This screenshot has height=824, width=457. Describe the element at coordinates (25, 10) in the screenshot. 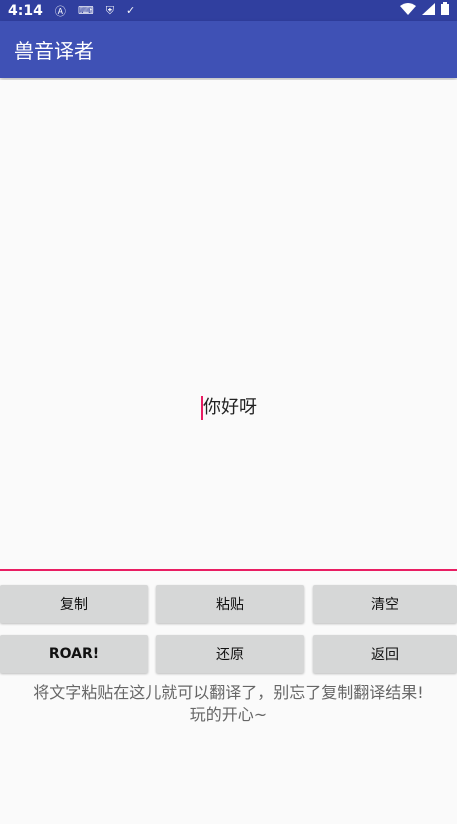

I see `status-time: 4:14` at that location.